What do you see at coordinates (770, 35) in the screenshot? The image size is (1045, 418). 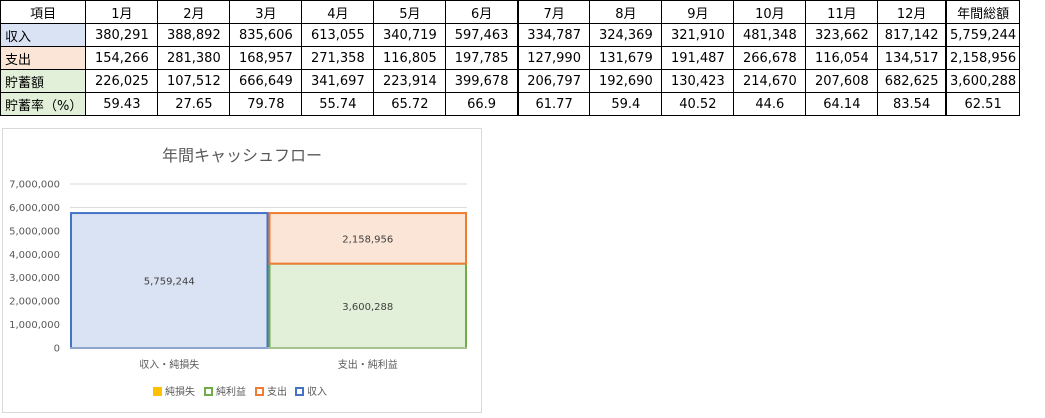 I see `table-cell: 481,348` at bounding box center [770, 35].